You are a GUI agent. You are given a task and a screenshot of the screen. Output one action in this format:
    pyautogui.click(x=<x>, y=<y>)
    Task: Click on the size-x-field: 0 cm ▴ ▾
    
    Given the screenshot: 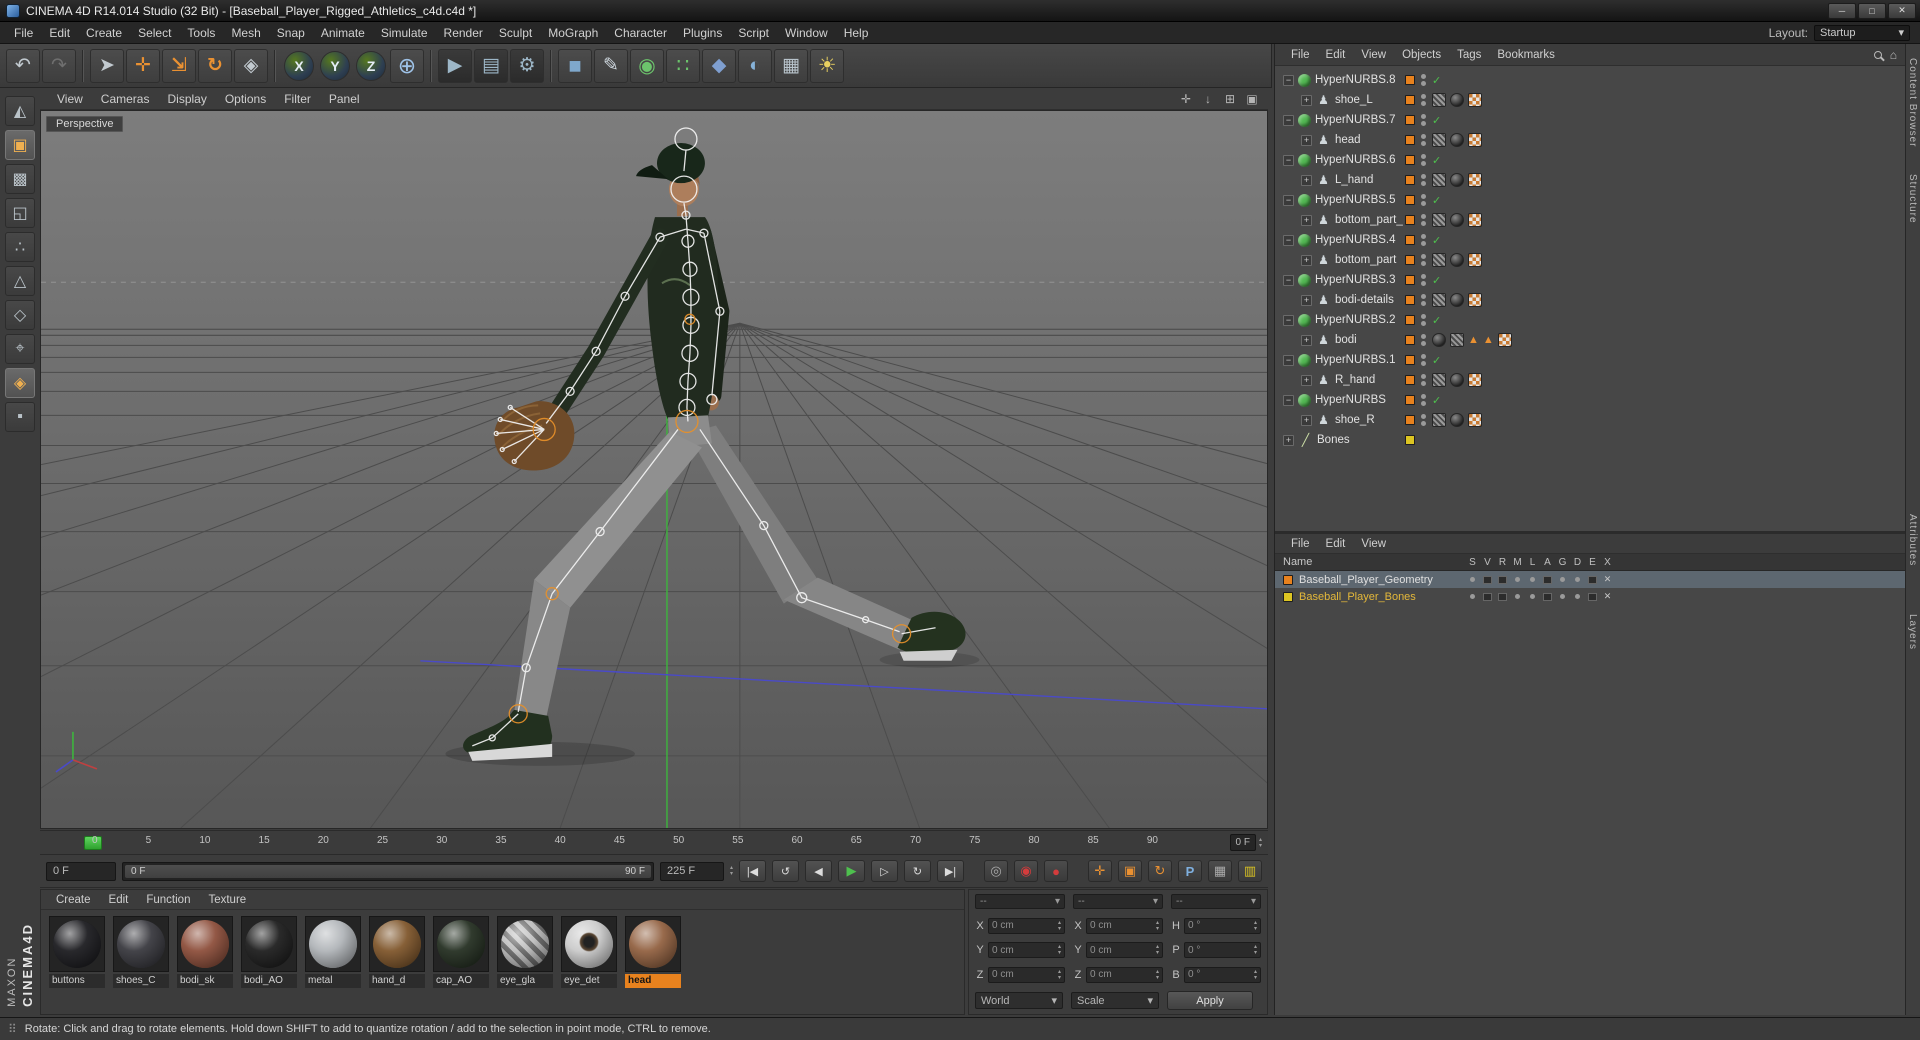 What is the action you would take?
    pyautogui.click(x=1124, y=925)
    